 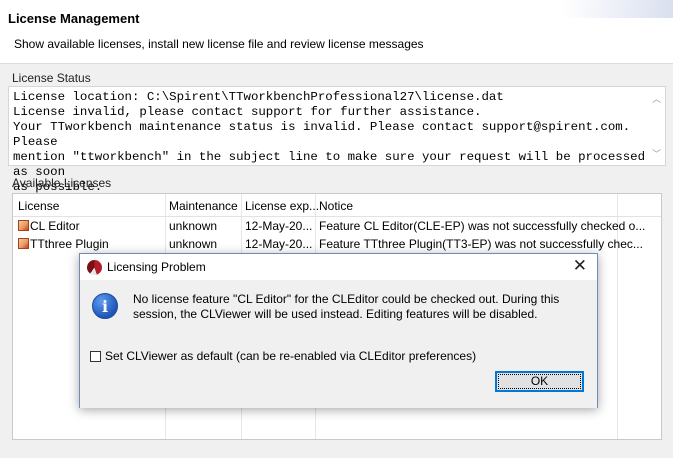 I want to click on column-header-license: License, so click(x=38, y=206).